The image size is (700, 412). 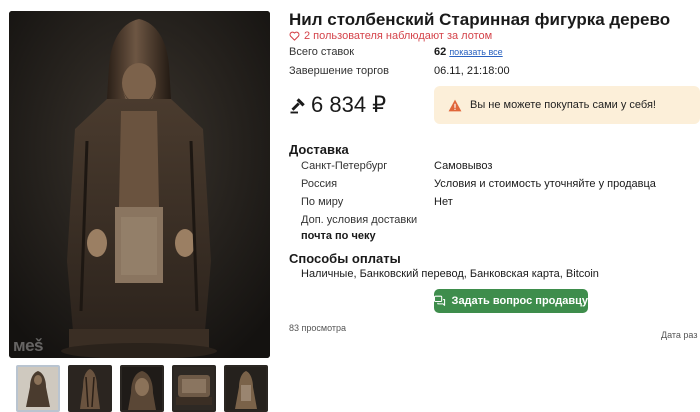 I want to click on price-value: 6 834 ₽, so click(x=349, y=104).